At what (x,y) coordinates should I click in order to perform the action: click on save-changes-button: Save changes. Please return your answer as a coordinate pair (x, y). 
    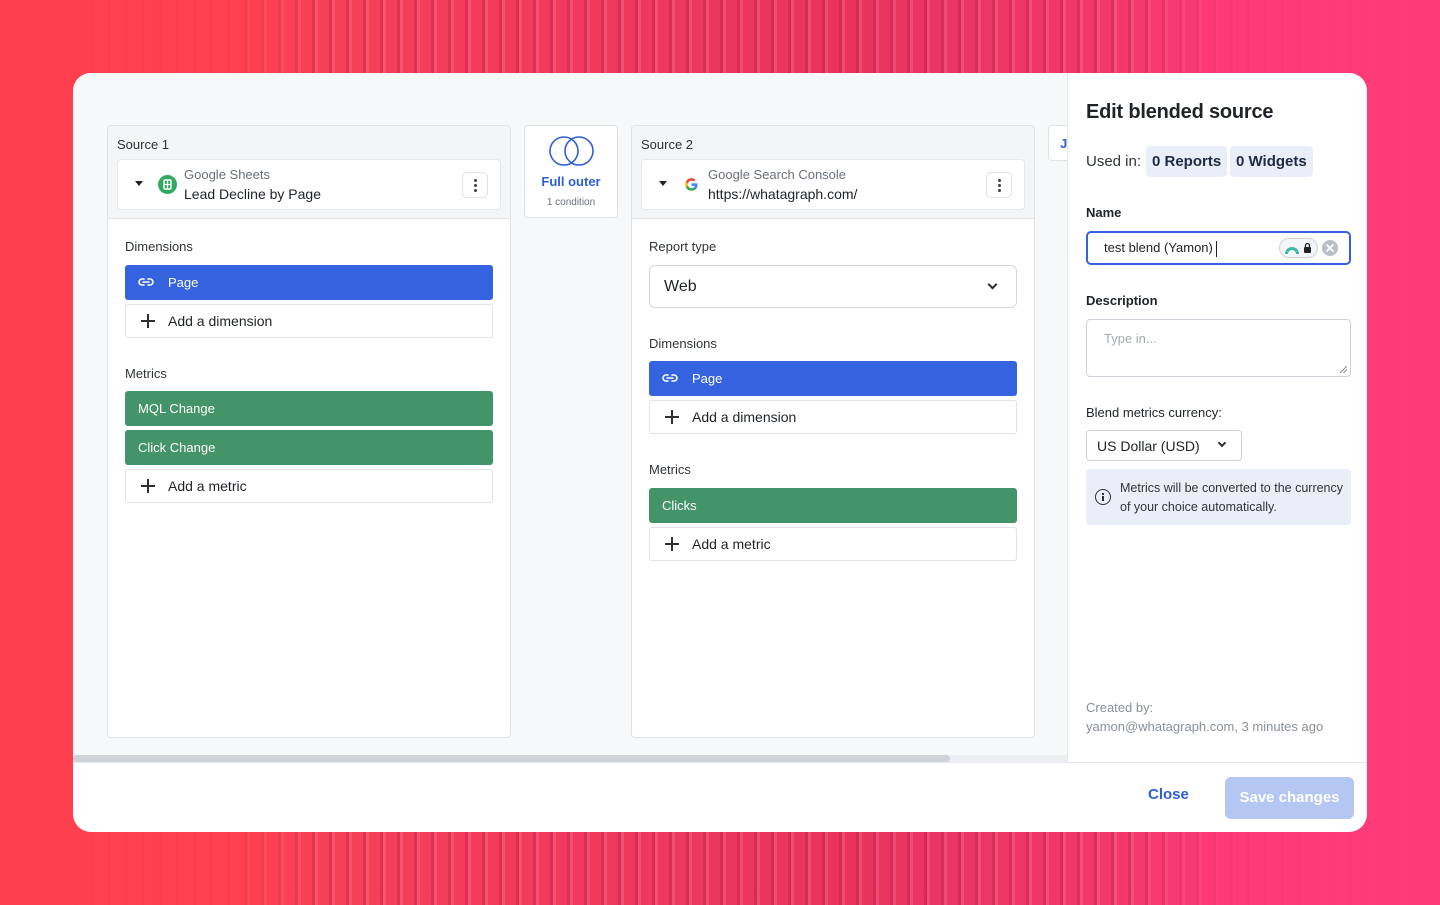
    Looking at the image, I should click on (1289, 798).